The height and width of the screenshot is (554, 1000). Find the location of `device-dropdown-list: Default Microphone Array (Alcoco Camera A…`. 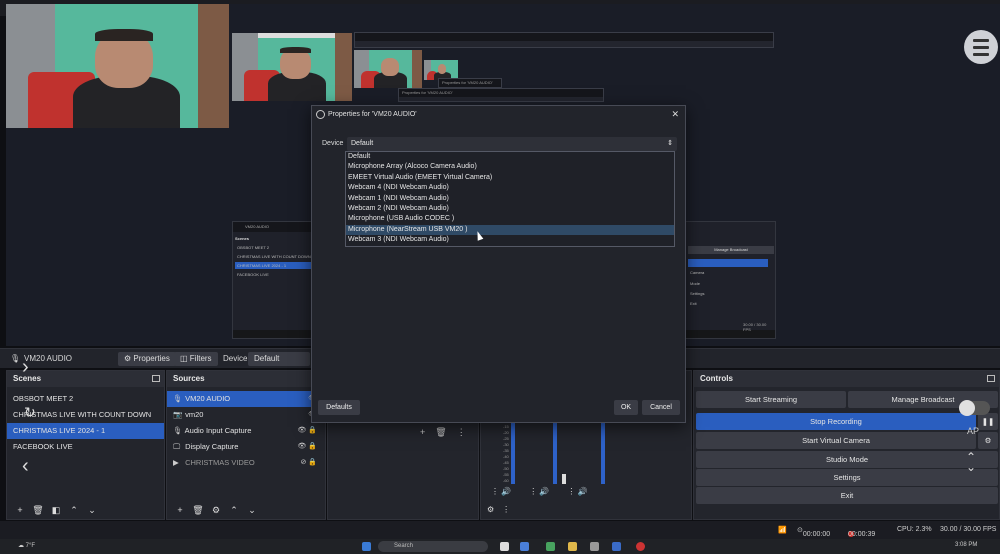

device-dropdown-list: Default Microphone Array (Alcoco Camera A… is located at coordinates (510, 199).